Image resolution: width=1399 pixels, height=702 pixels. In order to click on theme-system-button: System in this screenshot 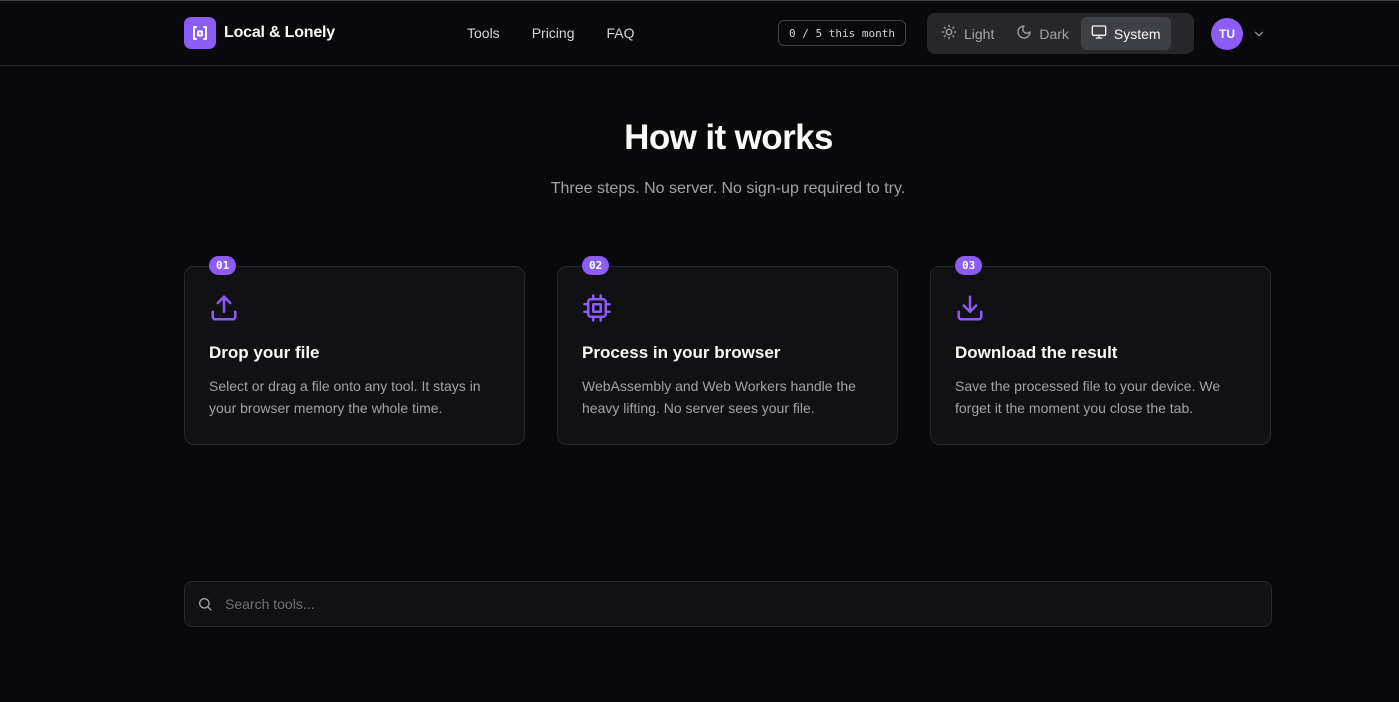, I will do `click(1125, 33)`.